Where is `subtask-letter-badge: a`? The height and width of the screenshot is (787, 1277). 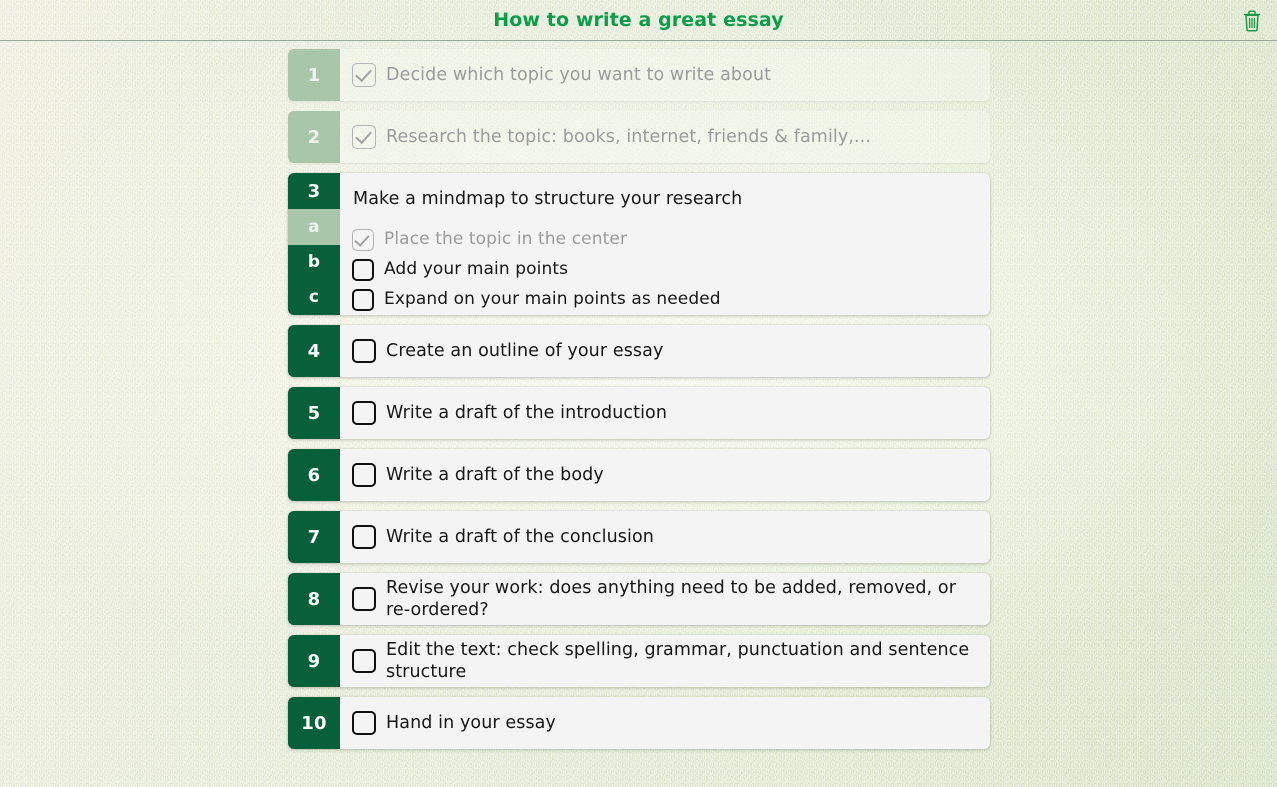 subtask-letter-badge: a is located at coordinates (314, 227).